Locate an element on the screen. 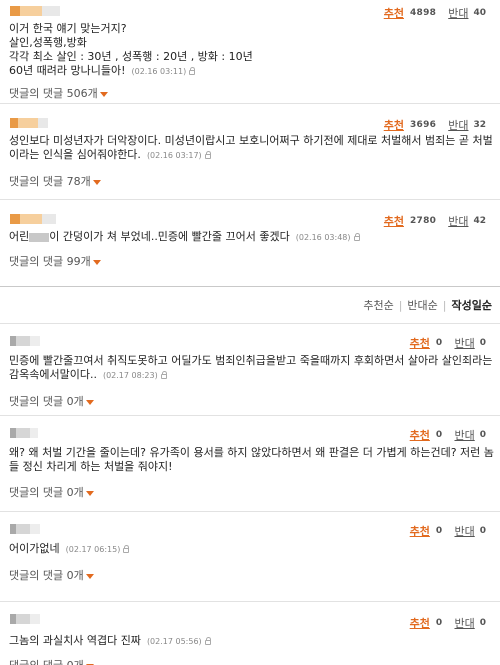  downvote-count: 32 is located at coordinates (479, 125).